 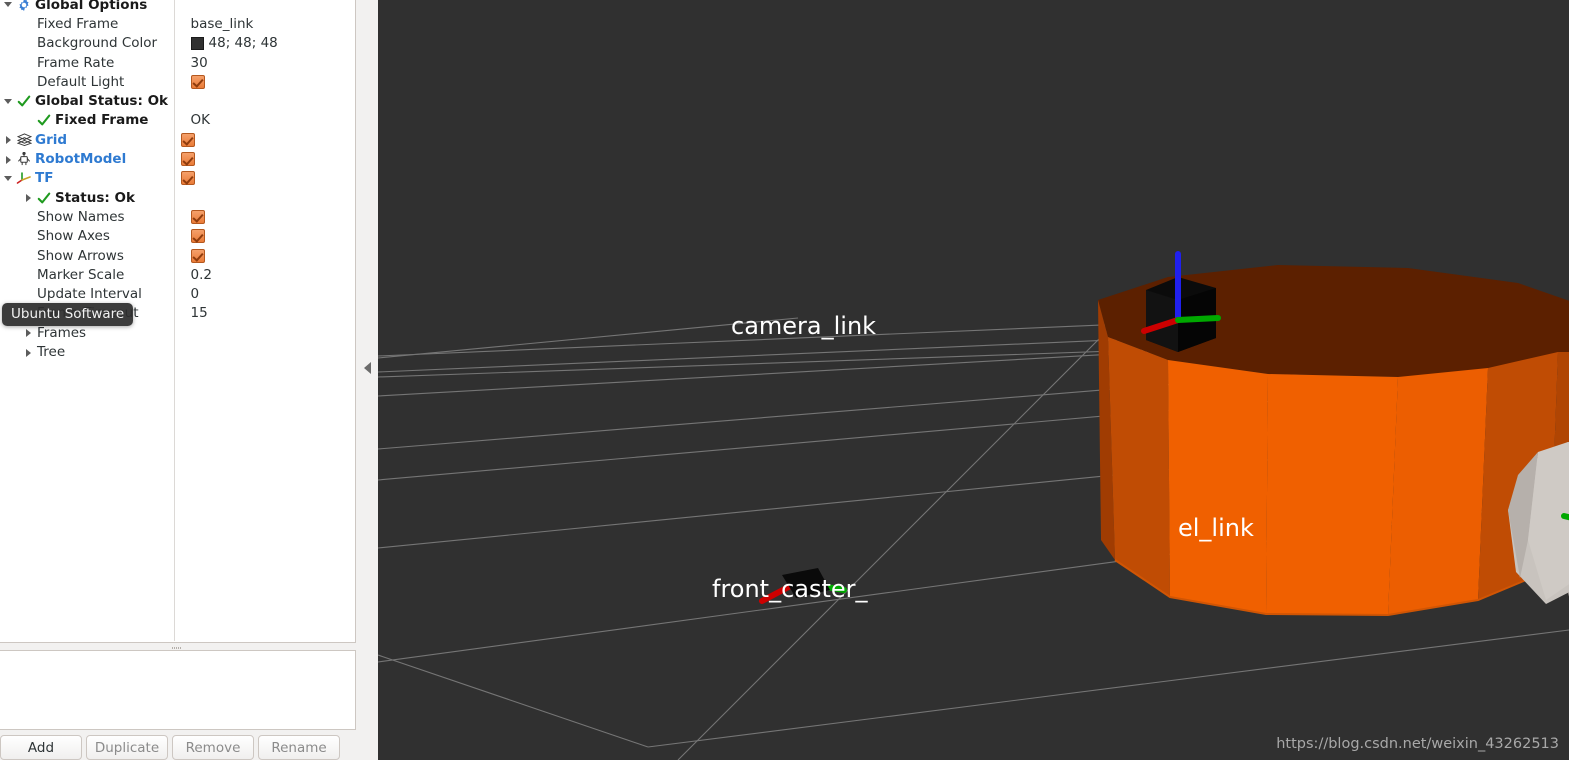 What do you see at coordinates (97, 43) in the screenshot?
I see `tree-row-label: Background Color` at bounding box center [97, 43].